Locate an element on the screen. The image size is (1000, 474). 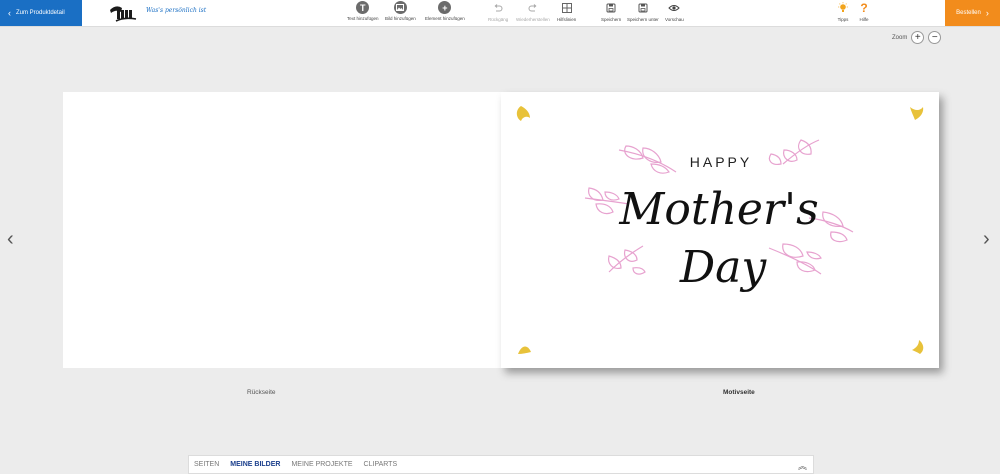
add-element-button: + Element hinzufügen is located at coordinates (445, 11).